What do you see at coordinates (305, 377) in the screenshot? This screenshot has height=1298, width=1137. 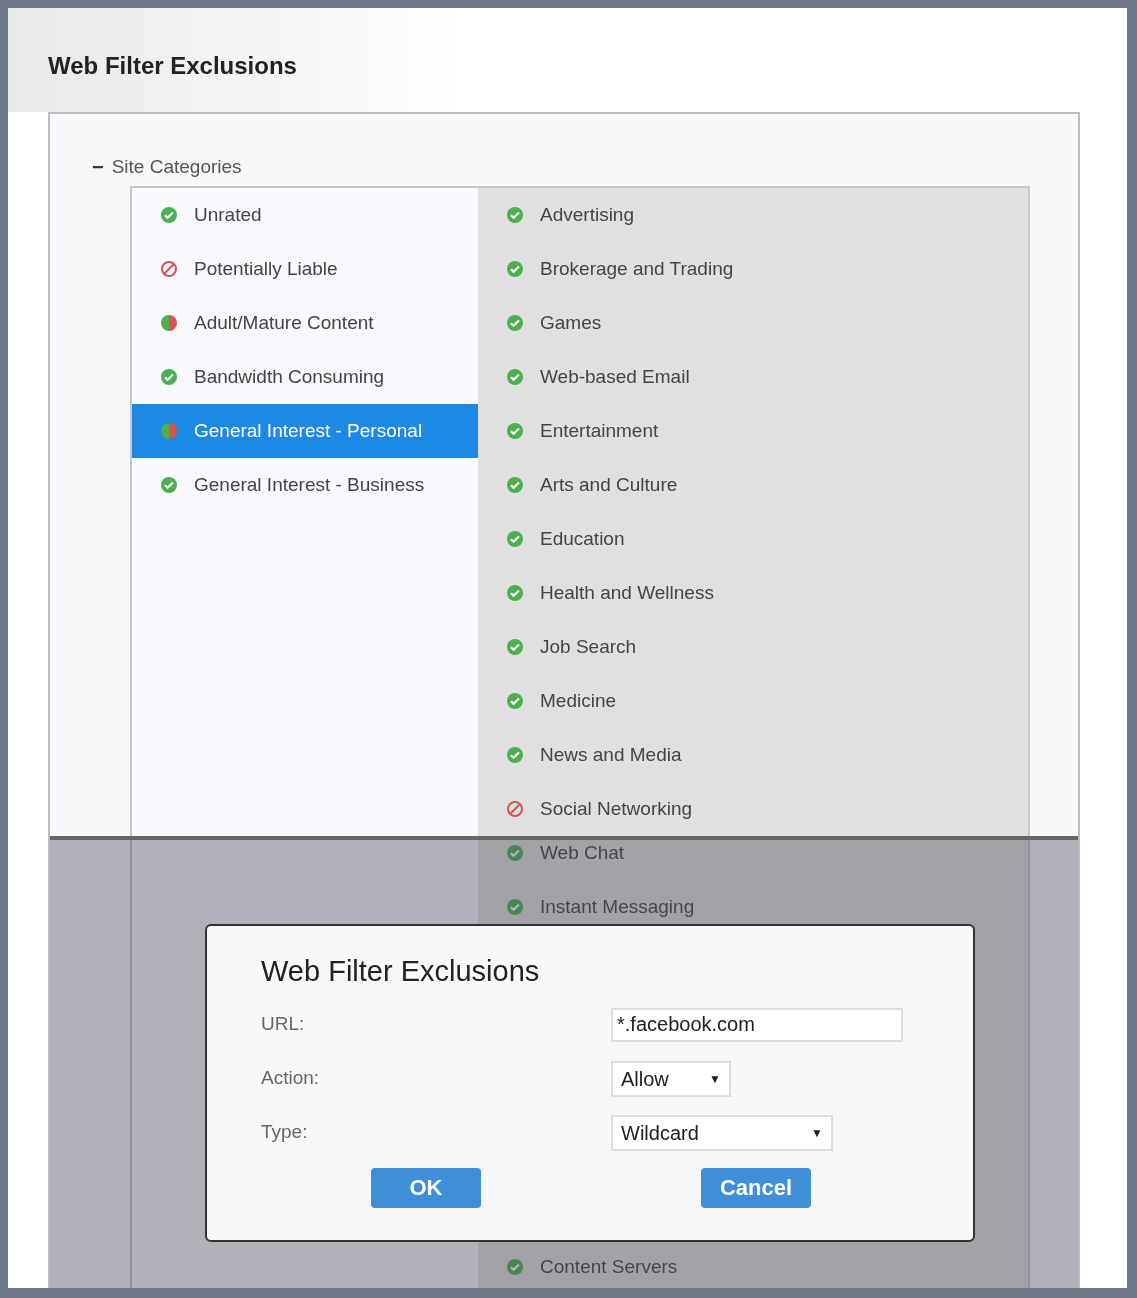 I see `category-group-item: Bandwidth Consuming` at bounding box center [305, 377].